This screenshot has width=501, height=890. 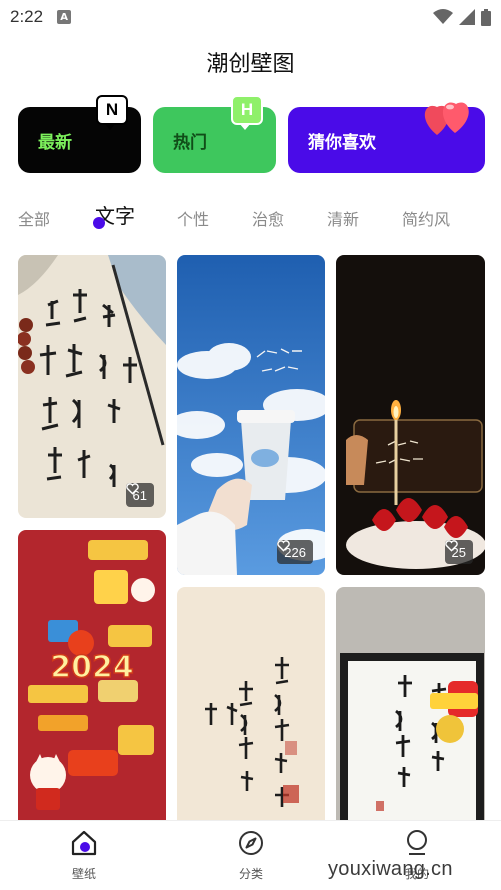 I want to click on wallpaper-image: 2024, so click(x=92, y=675).